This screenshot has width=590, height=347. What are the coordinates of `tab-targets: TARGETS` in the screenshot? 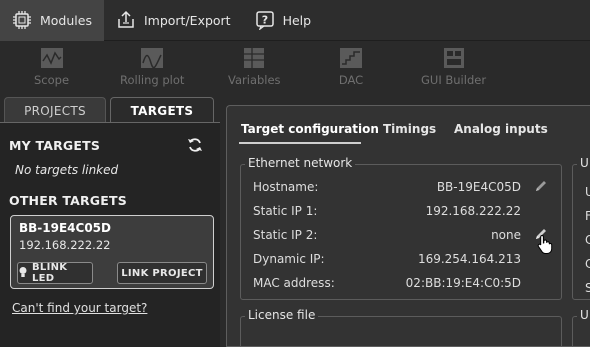 It's located at (162, 110).